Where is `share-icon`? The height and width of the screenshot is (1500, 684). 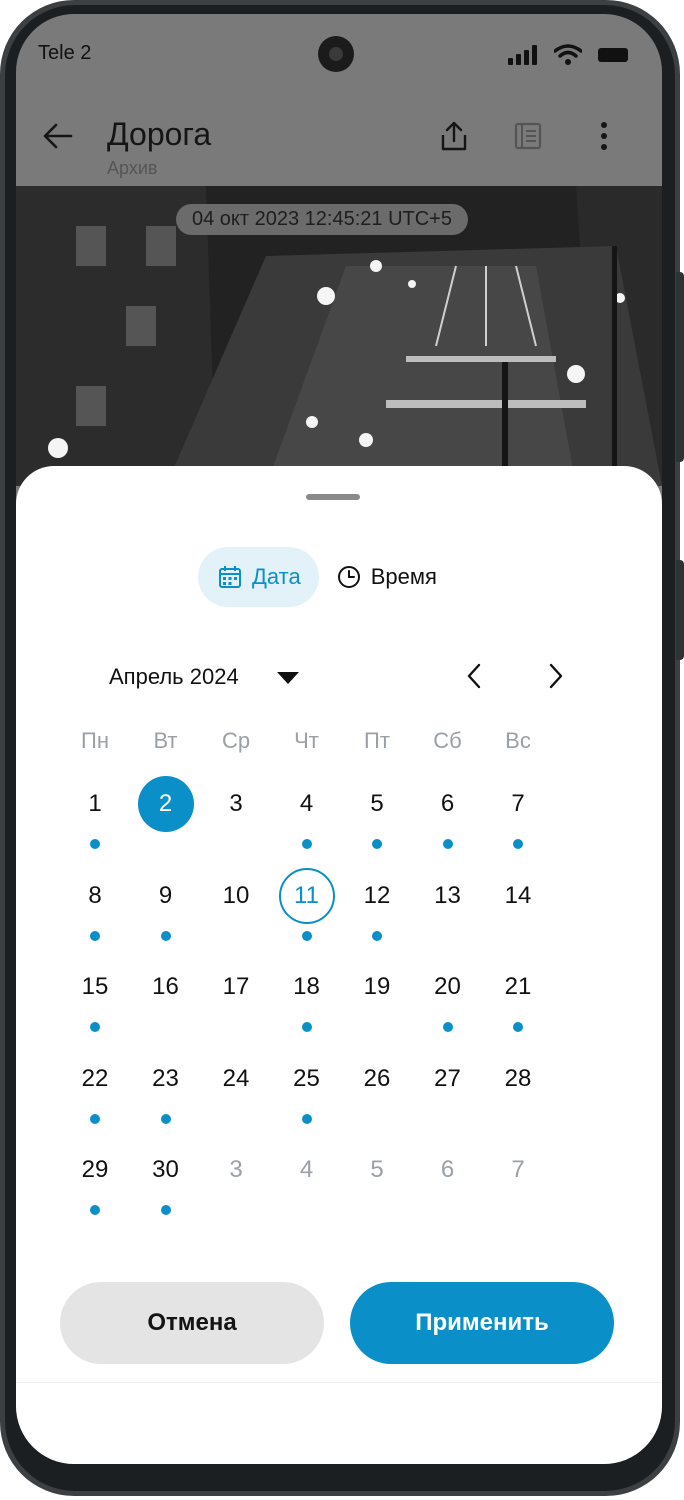
share-icon is located at coordinates (454, 136).